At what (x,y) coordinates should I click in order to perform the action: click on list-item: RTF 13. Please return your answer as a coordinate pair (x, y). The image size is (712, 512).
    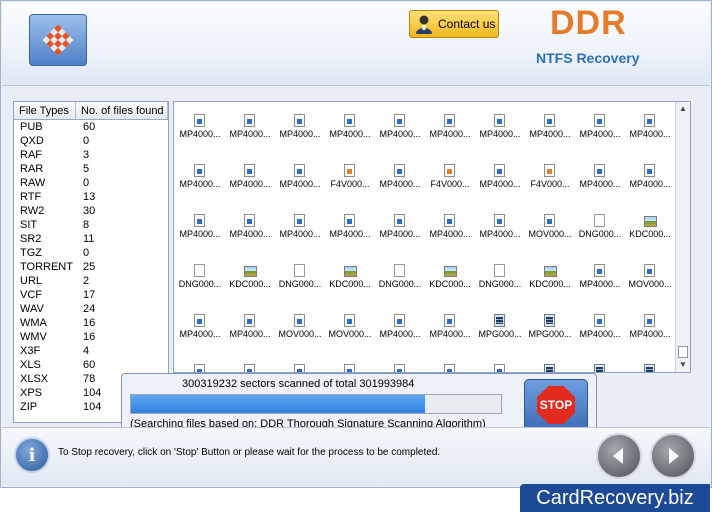
    Looking at the image, I should click on (91, 197).